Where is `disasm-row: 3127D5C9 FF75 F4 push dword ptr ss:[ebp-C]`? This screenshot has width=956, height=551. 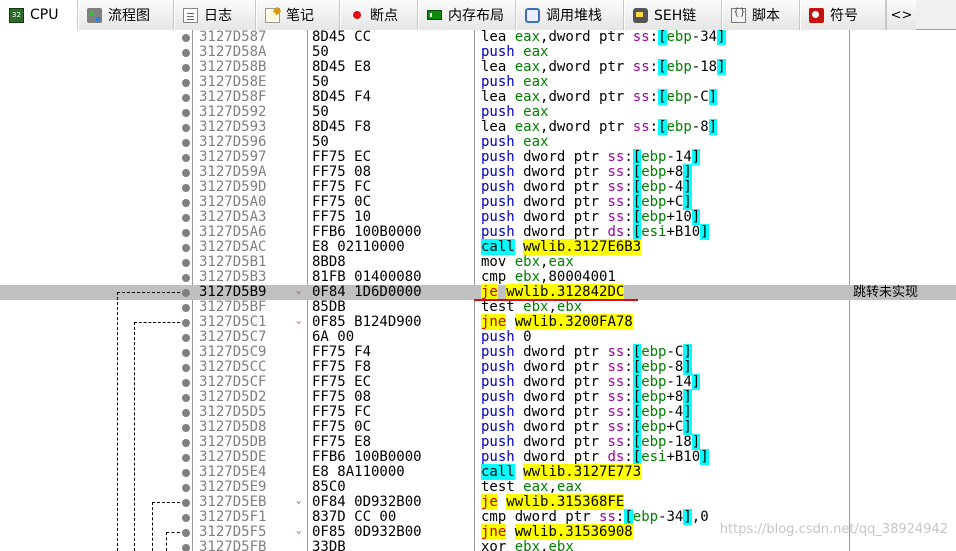 disasm-row: 3127D5C9 FF75 F4 push dword ptr ss:[ebp-C] is located at coordinates (478, 352).